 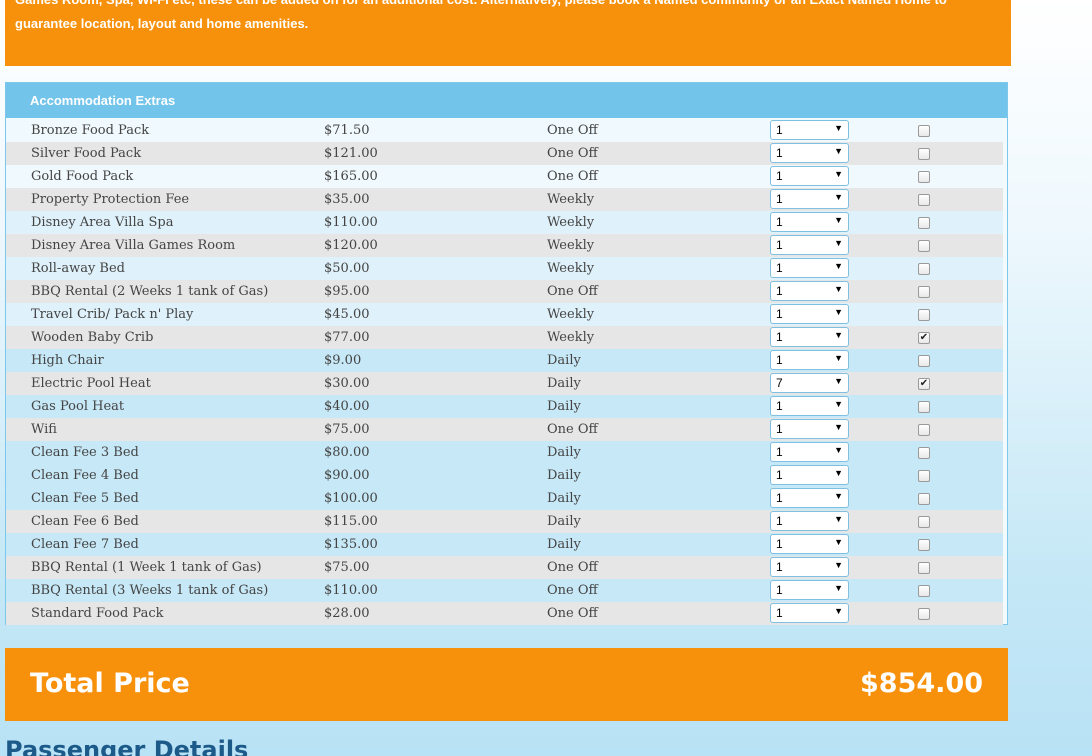 What do you see at coordinates (504, 268) in the screenshot?
I see `extras-row: Roll-away Bed $50.00 Weekly 1 ▼` at bounding box center [504, 268].